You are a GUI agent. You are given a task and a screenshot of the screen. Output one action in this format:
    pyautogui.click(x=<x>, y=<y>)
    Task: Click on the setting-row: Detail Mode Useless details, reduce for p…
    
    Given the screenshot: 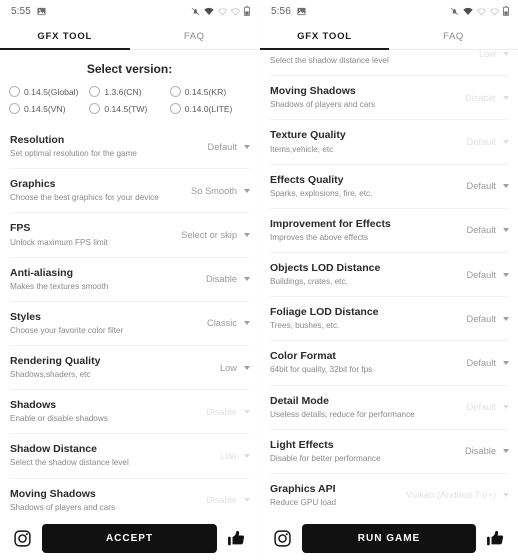 What is the action you would take?
    pyautogui.click(x=389, y=407)
    